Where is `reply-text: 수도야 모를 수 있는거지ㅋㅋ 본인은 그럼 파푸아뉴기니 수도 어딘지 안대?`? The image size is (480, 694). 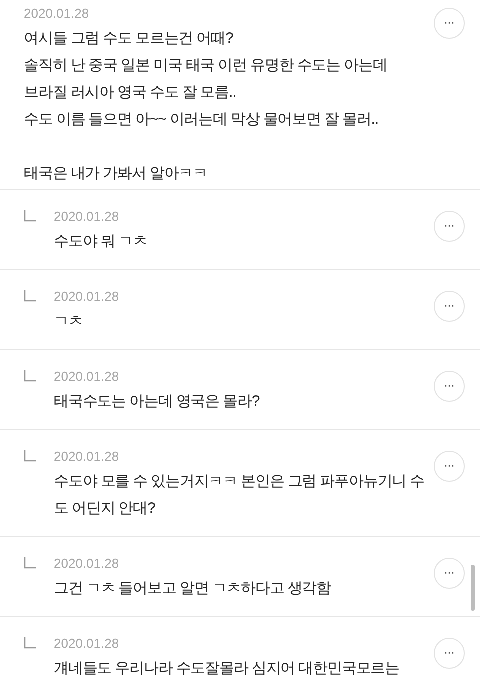
reply-text: 수도야 모를 수 있는거지ㅋㅋ 본인은 그럼 파푸아뉴기니 수도 어딘지 안대? is located at coordinates (240, 495).